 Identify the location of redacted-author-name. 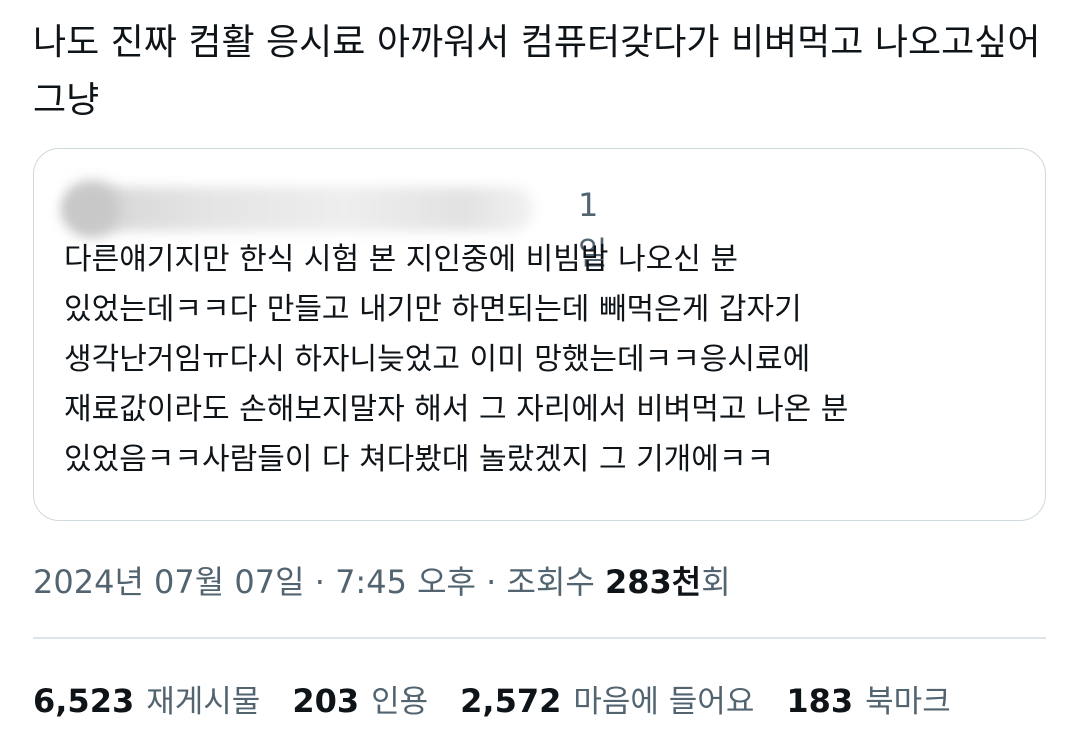
(299, 209).